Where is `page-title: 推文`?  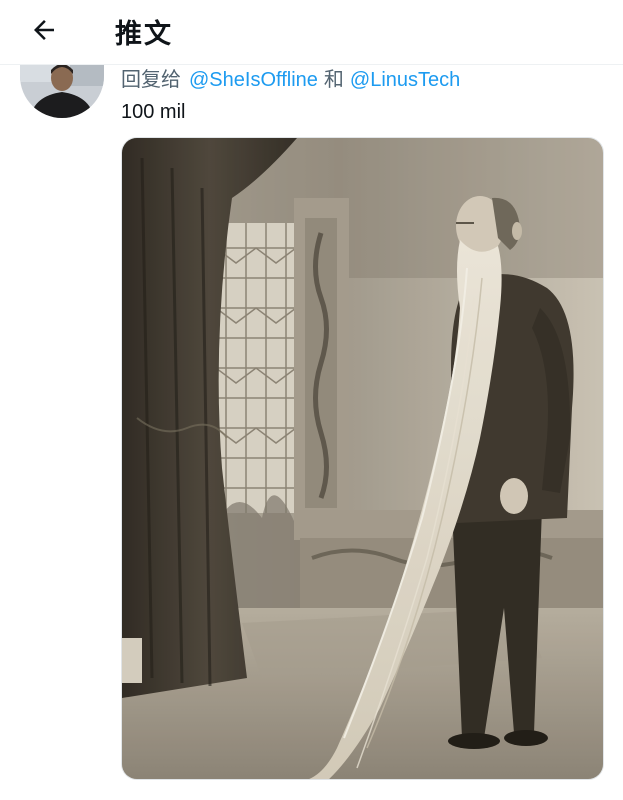
page-title: 推文 is located at coordinates (144, 34).